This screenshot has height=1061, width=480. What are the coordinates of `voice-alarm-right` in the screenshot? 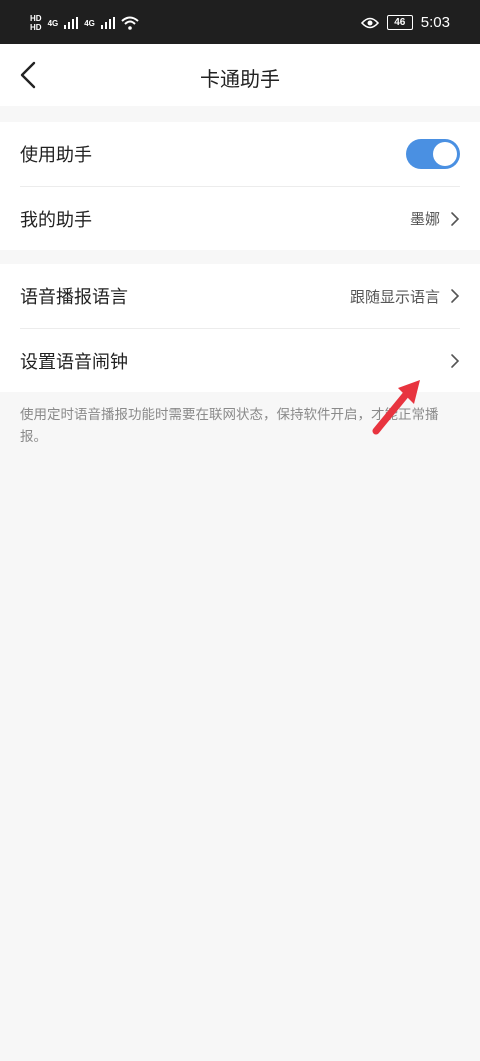 It's located at (455, 361).